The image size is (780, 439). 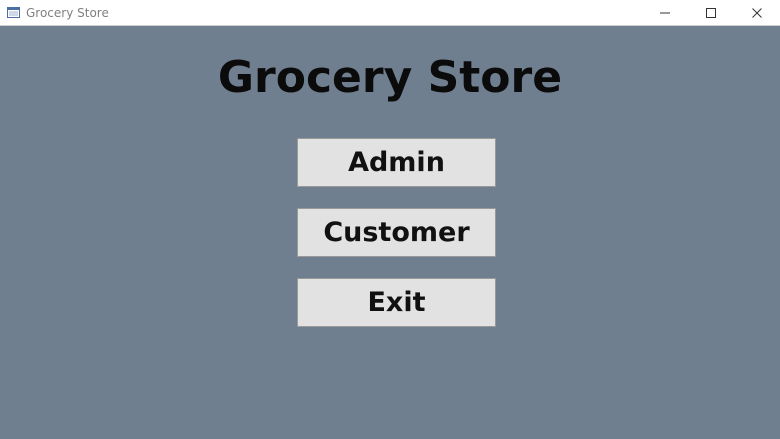 I want to click on maximize-button, so click(x=711, y=13).